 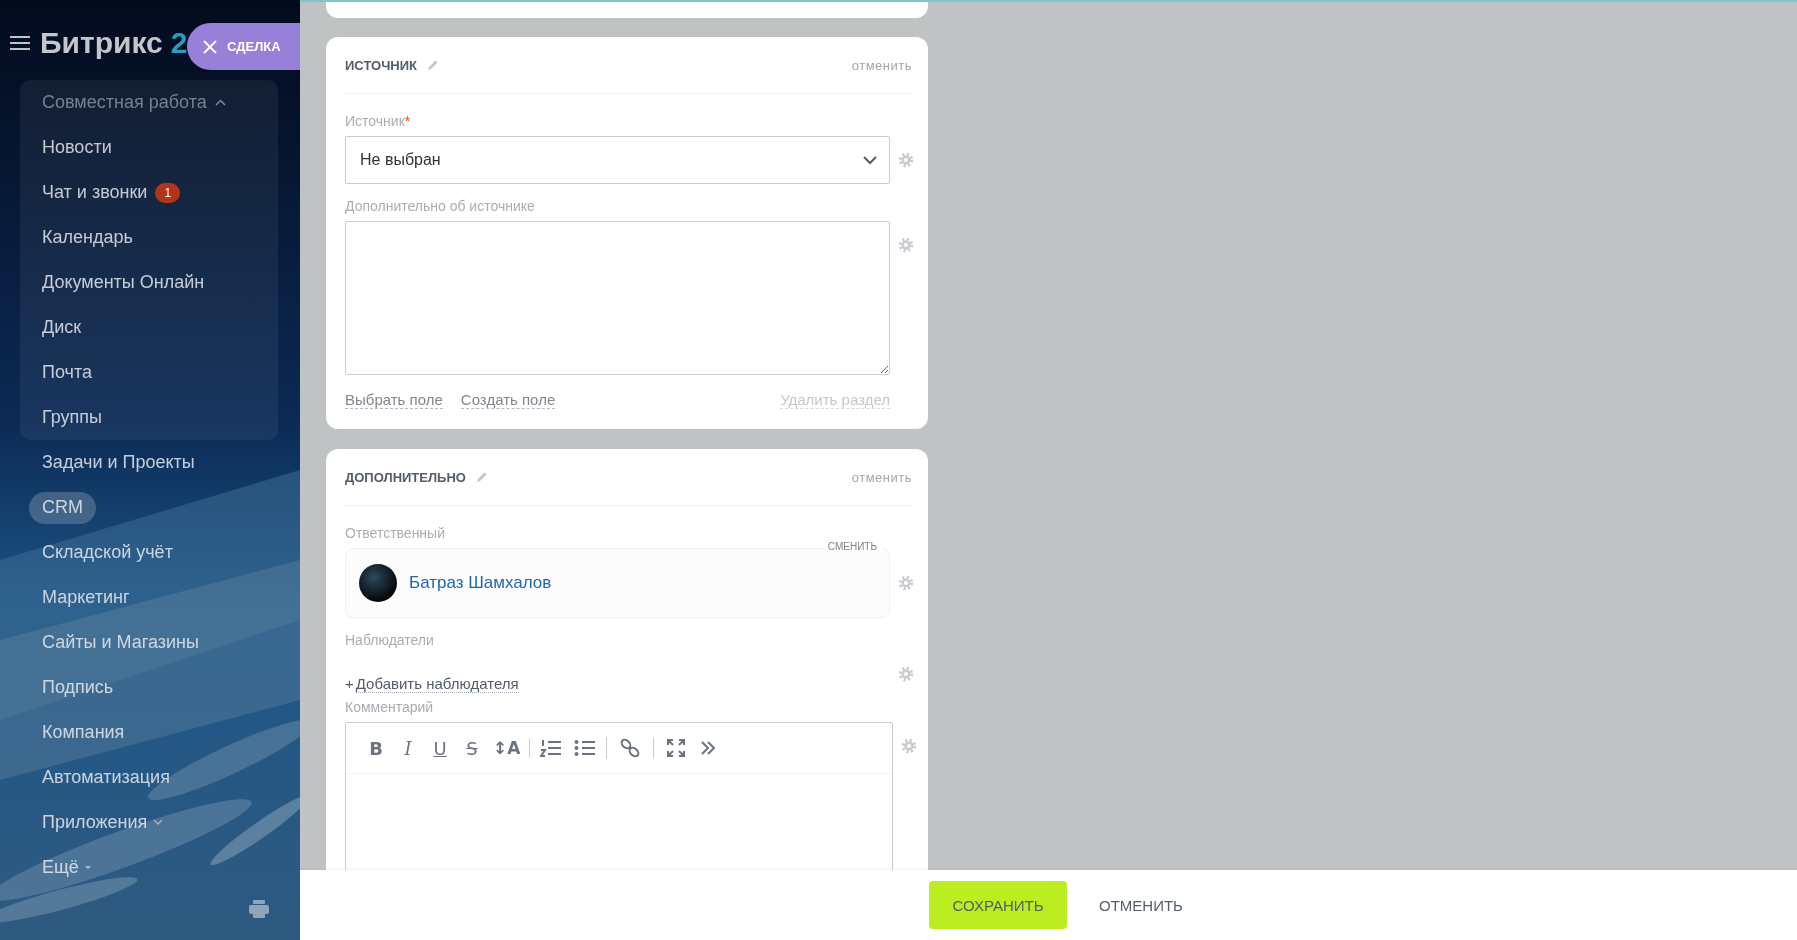 I want to click on sidebar-item: Складской учёт, so click(x=107, y=552).